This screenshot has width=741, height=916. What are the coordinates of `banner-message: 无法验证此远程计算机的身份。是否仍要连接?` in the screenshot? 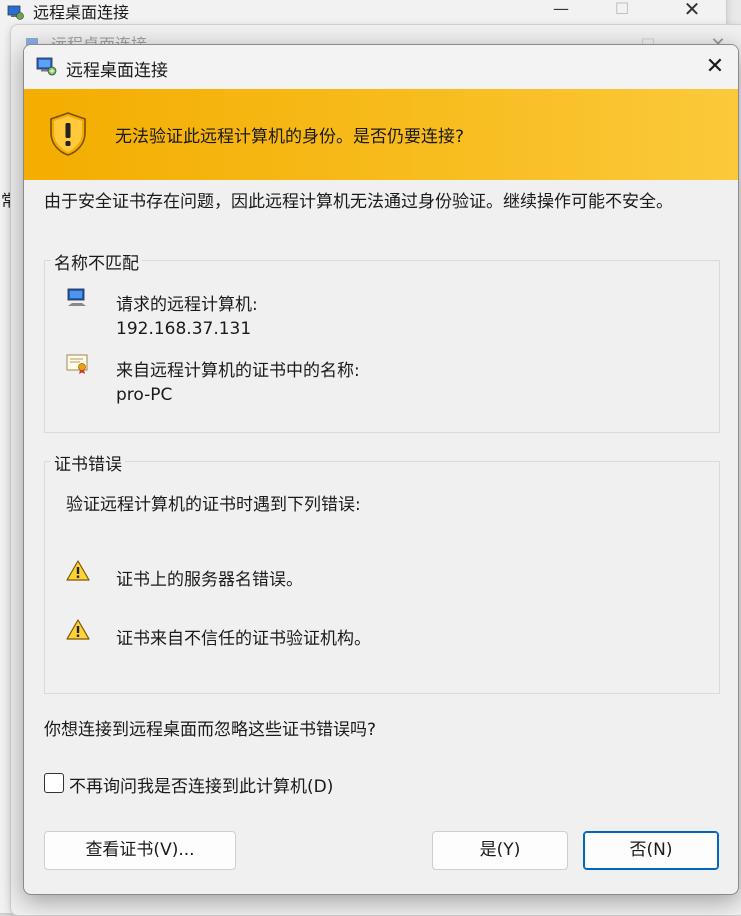 It's located at (290, 137).